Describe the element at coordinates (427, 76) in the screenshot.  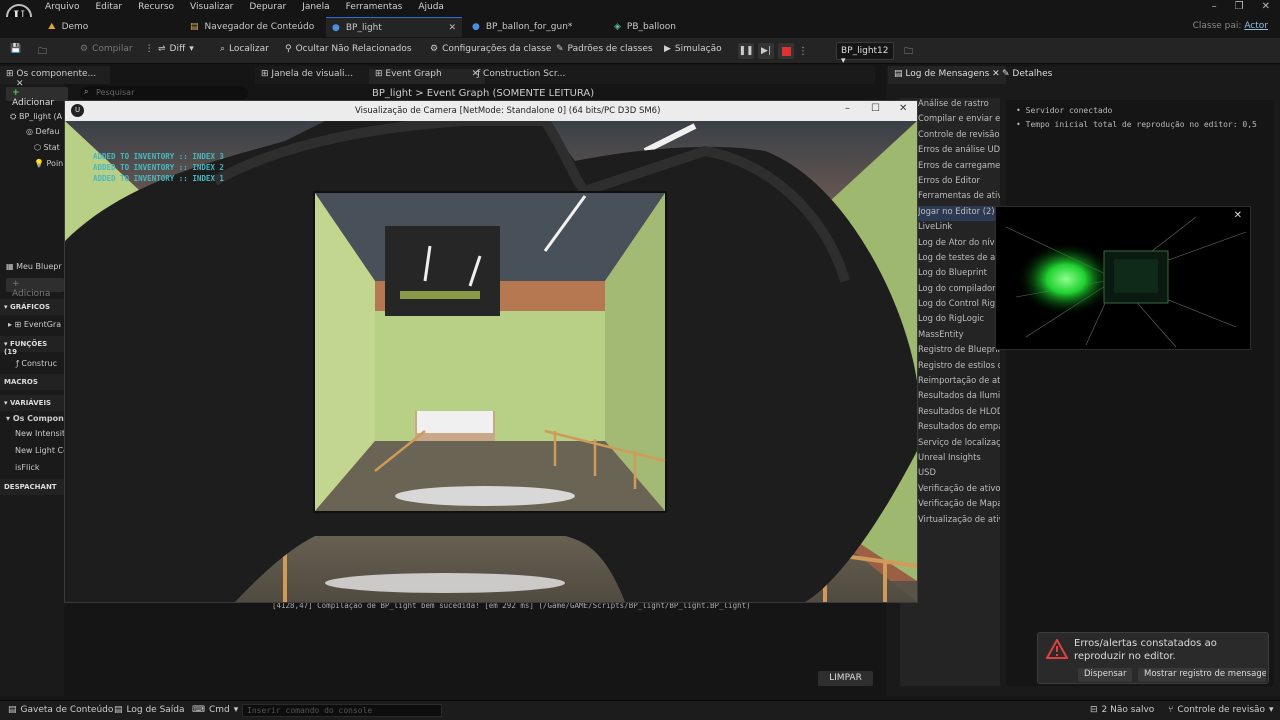
I see `tab-event-graph: ⊞ Event Graph ✕` at that location.